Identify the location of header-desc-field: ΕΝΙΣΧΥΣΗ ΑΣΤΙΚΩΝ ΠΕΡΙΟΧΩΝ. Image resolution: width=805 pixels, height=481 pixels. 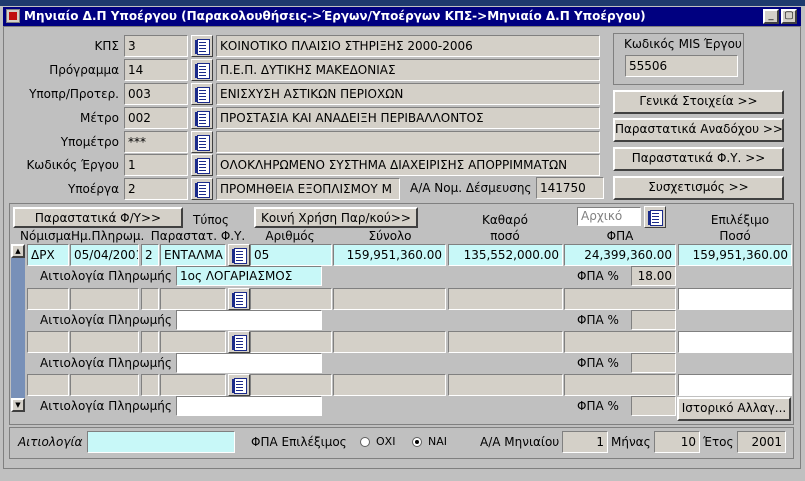
(408, 94).